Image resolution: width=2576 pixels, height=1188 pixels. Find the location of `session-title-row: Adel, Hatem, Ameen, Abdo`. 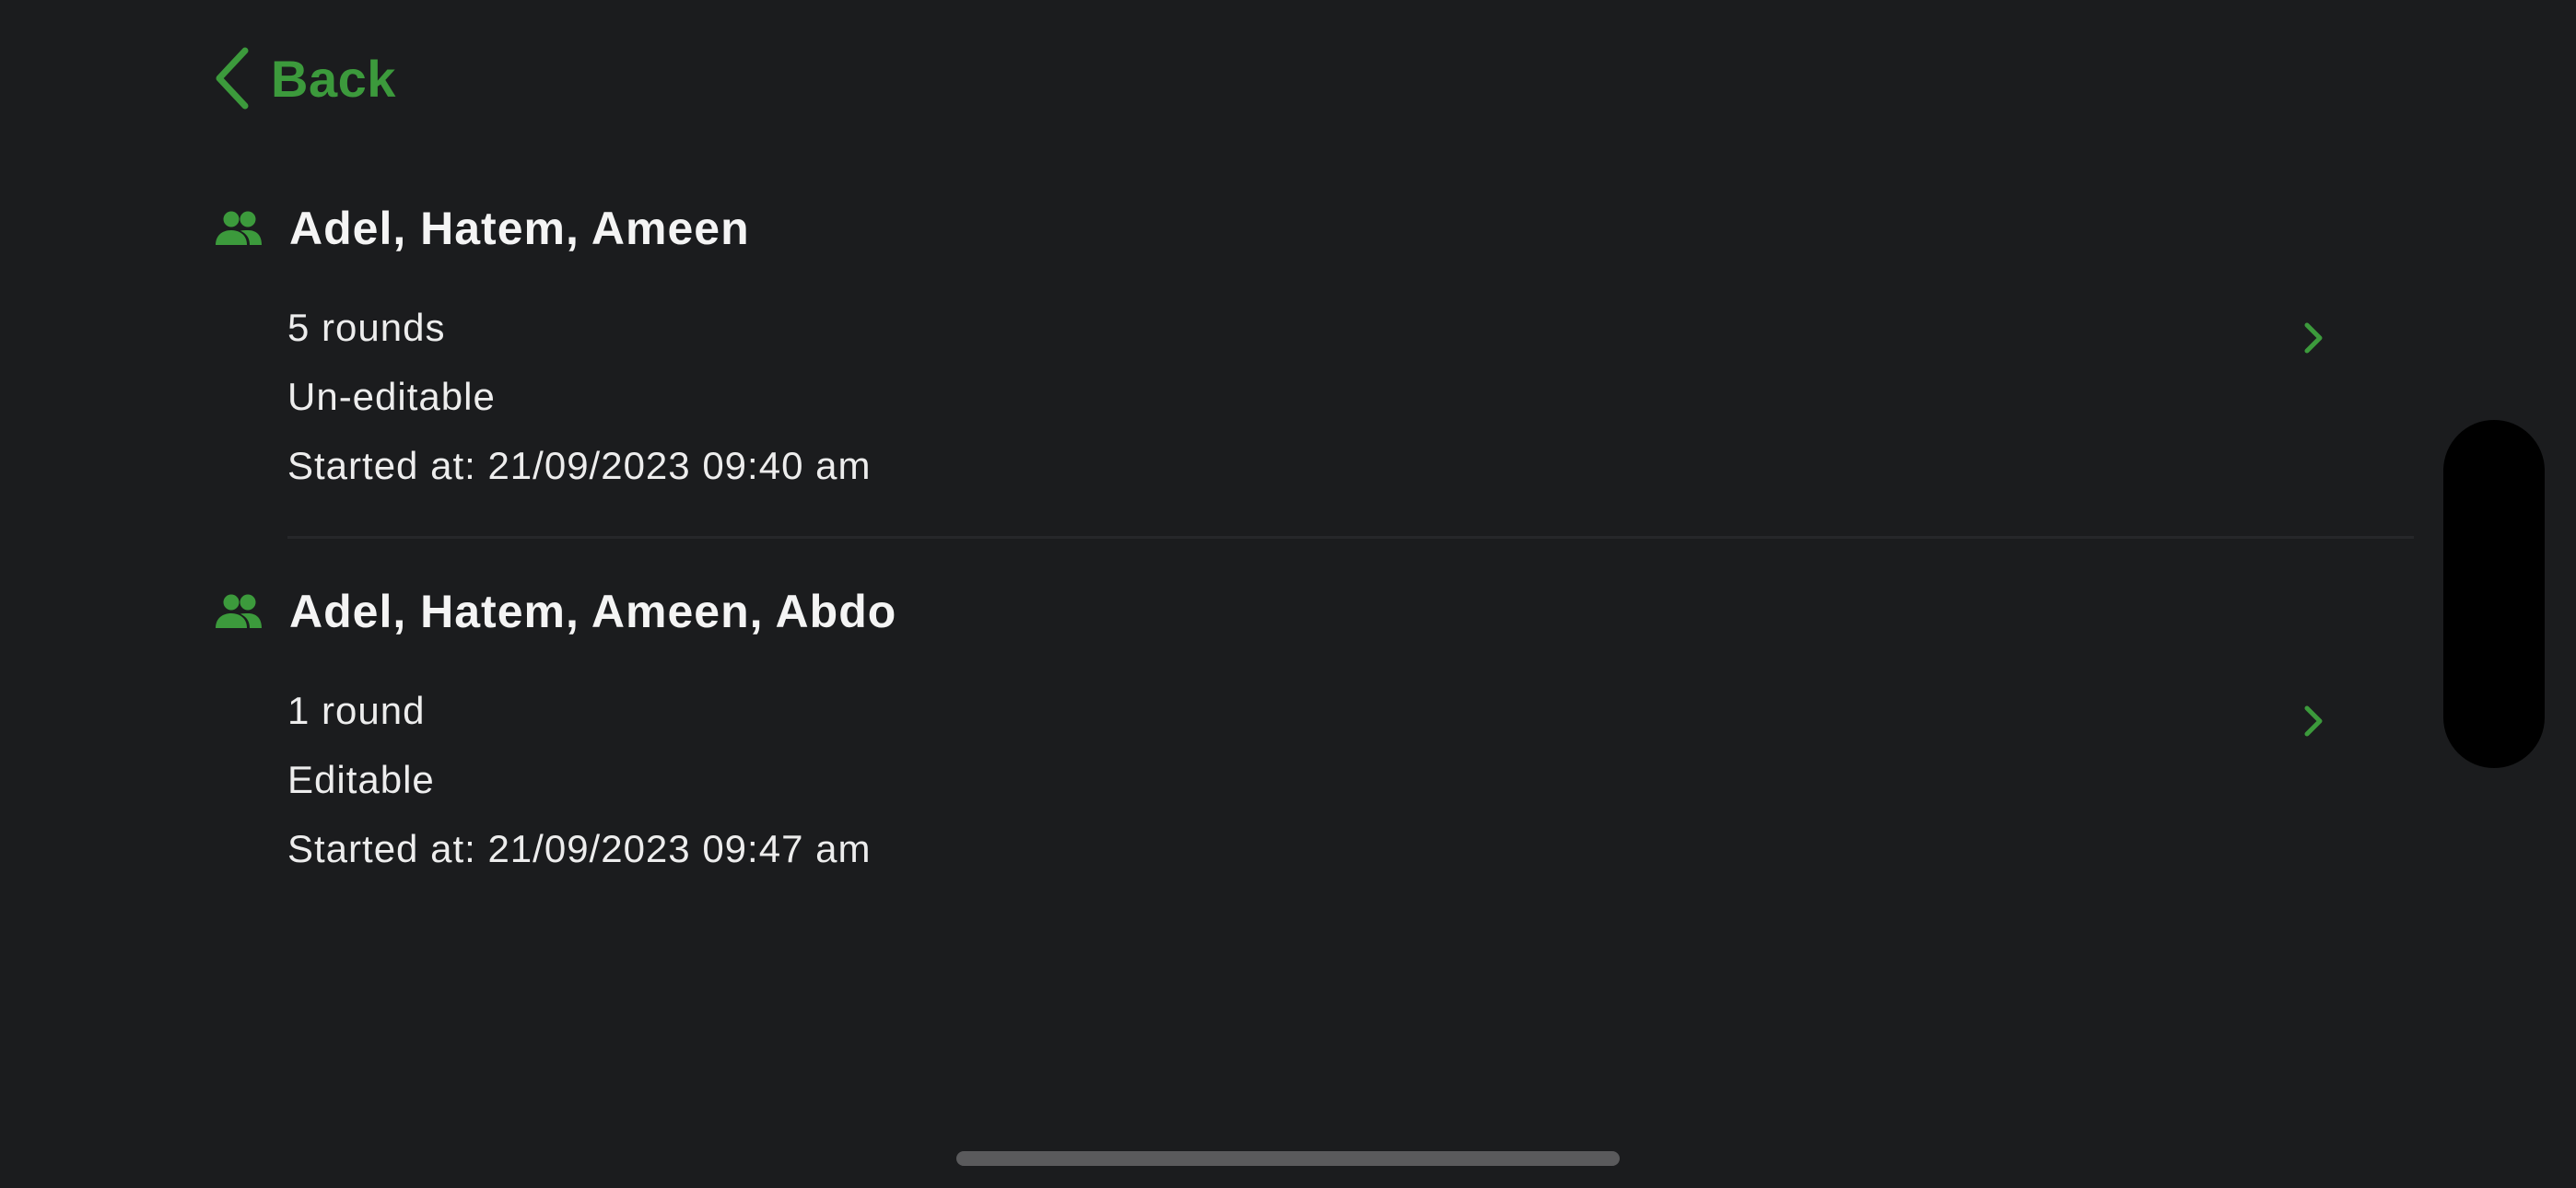

session-title-row: Adel, Hatem, Ameen, Abdo is located at coordinates (555, 611).